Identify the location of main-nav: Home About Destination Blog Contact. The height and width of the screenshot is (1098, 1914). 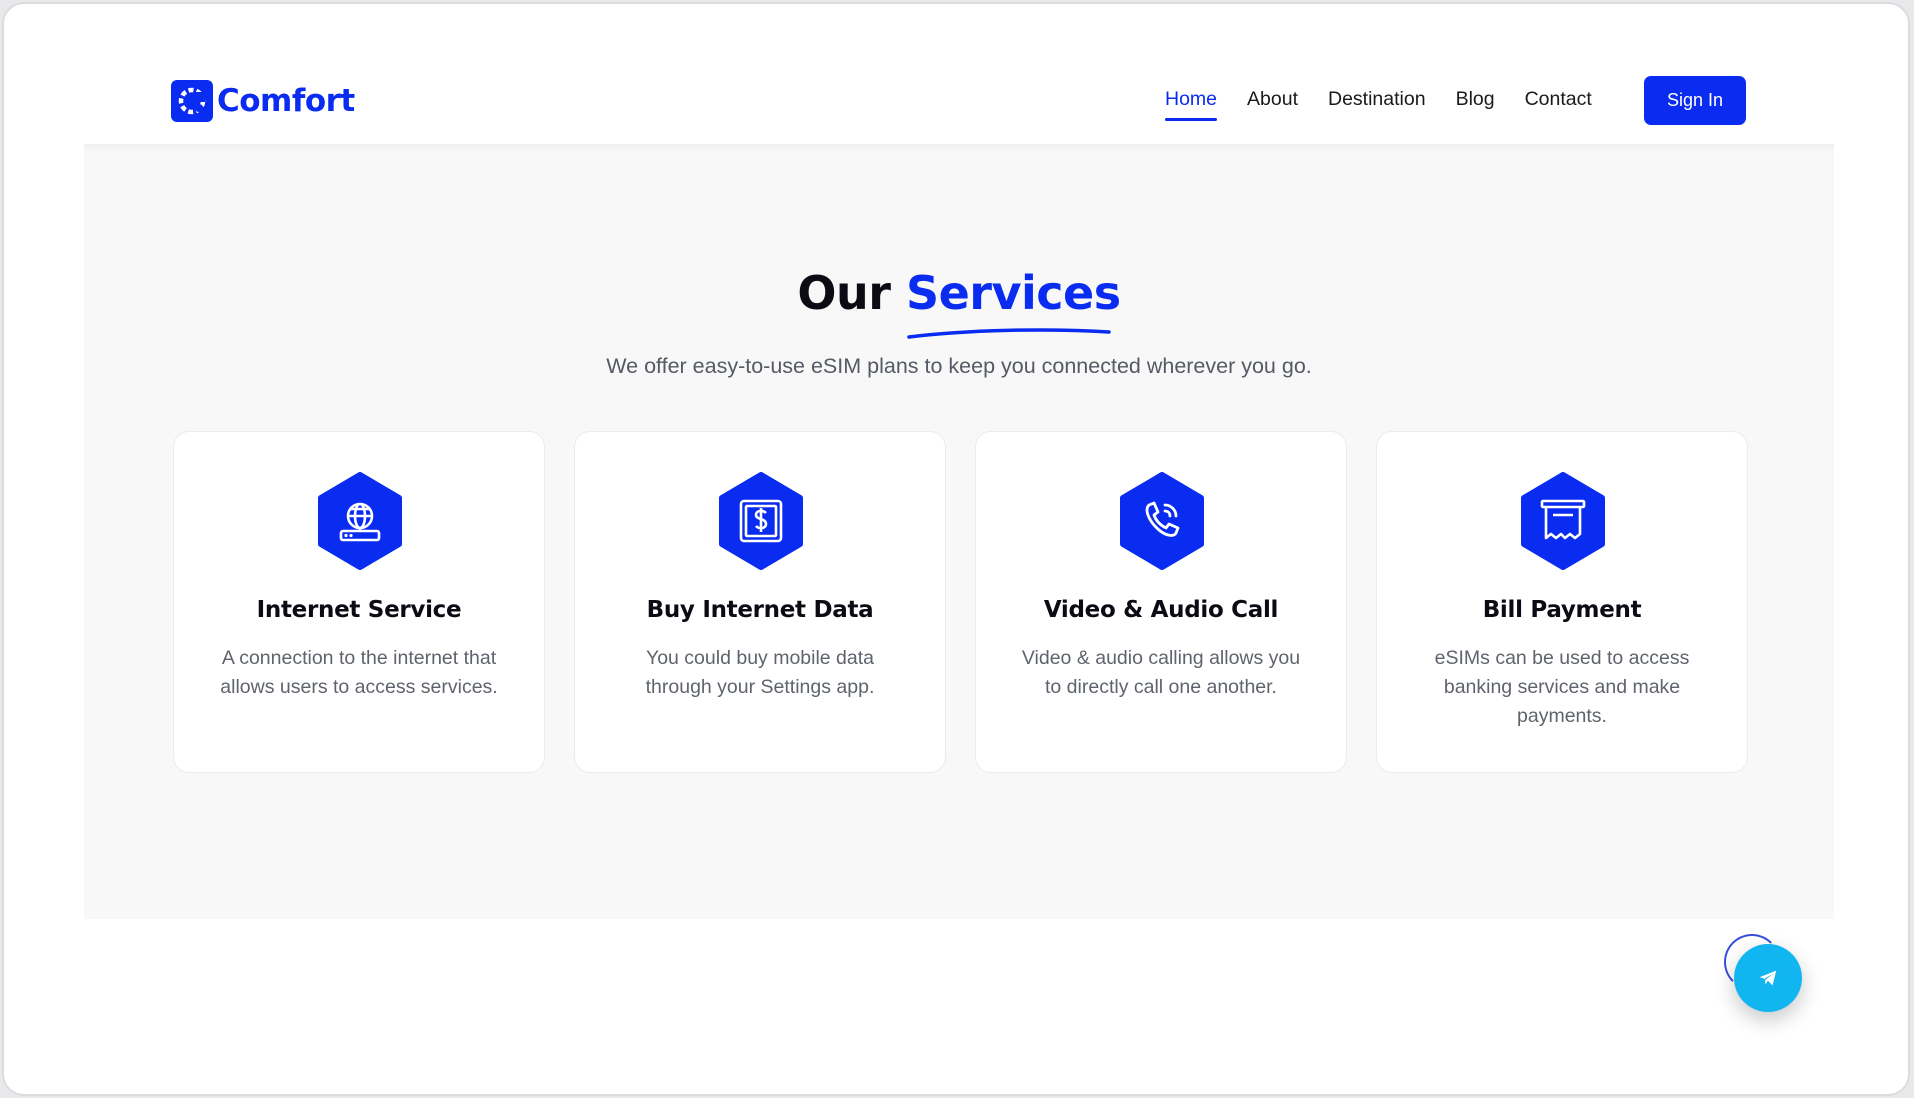
(1393, 104).